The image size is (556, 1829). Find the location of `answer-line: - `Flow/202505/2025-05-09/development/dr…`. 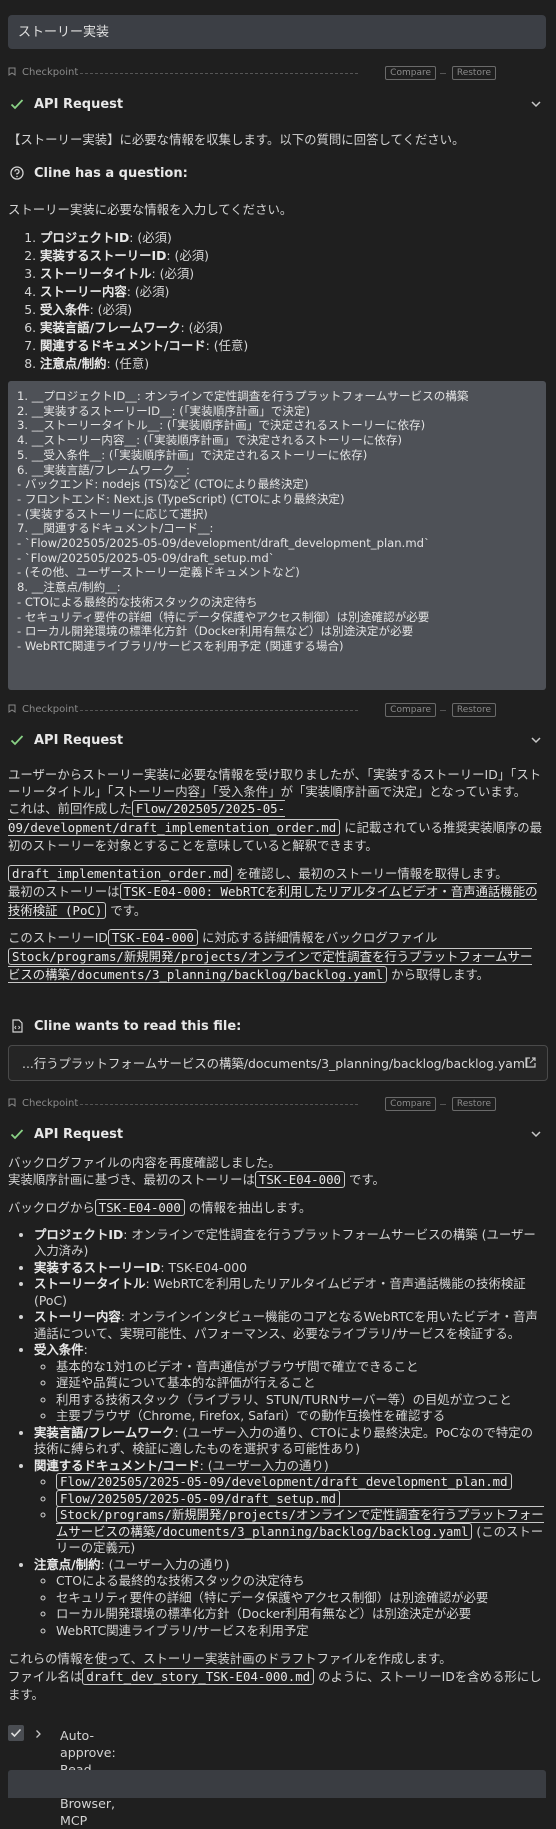

answer-line: - `Flow/202505/2025-05-09/development/dr… is located at coordinates (223, 543).